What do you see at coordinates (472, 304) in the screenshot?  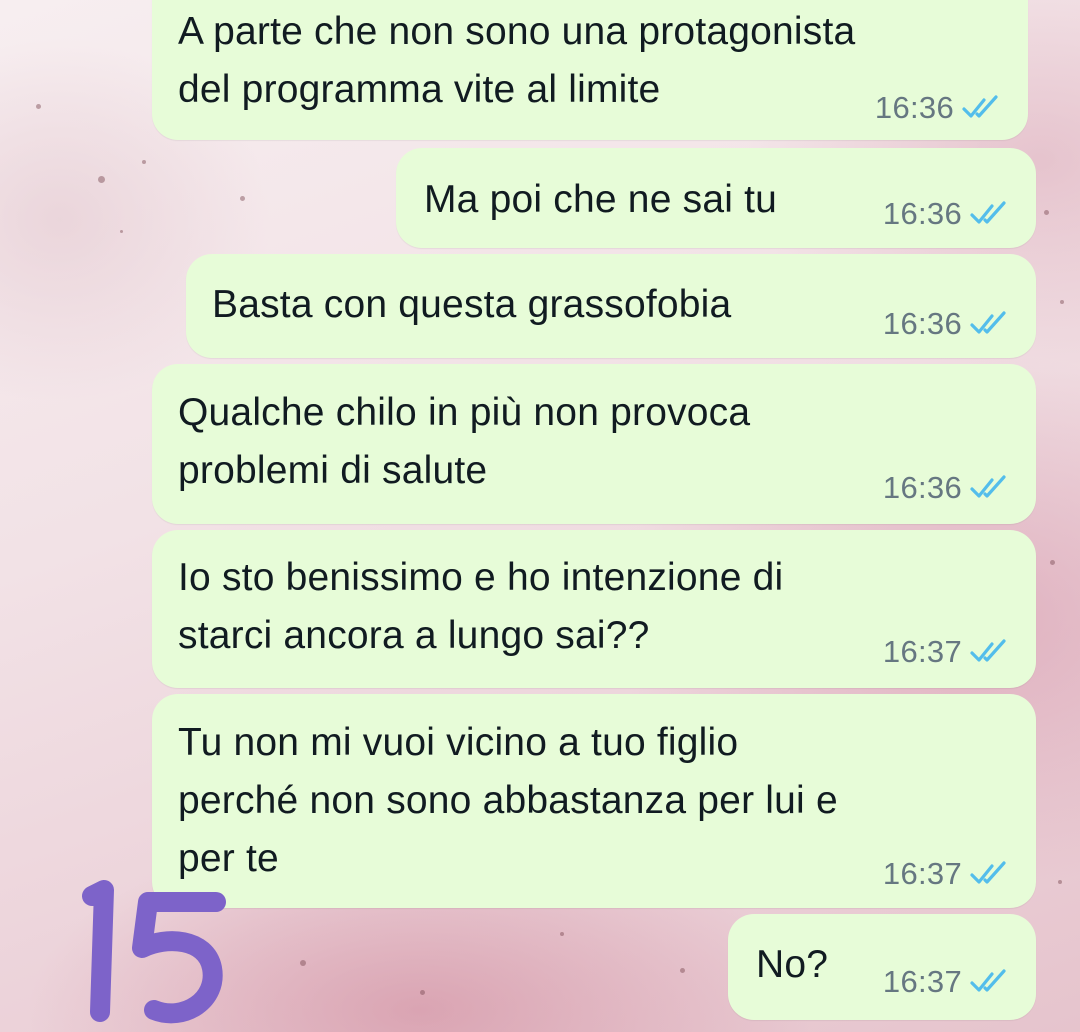 I see `message-text: Basta con questa grassofobia` at bounding box center [472, 304].